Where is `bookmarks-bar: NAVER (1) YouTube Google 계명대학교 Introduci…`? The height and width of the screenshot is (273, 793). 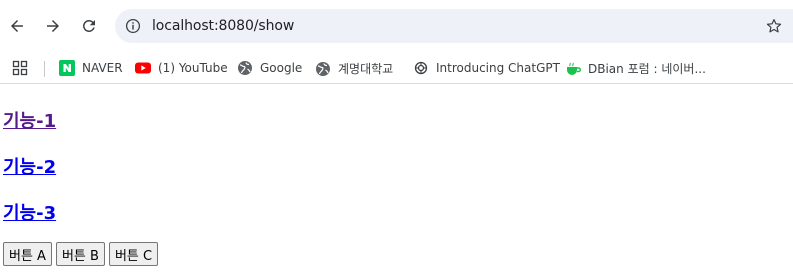
bookmarks-bar: NAVER (1) YouTube Google 계명대학교 Introduci… is located at coordinates (396, 68).